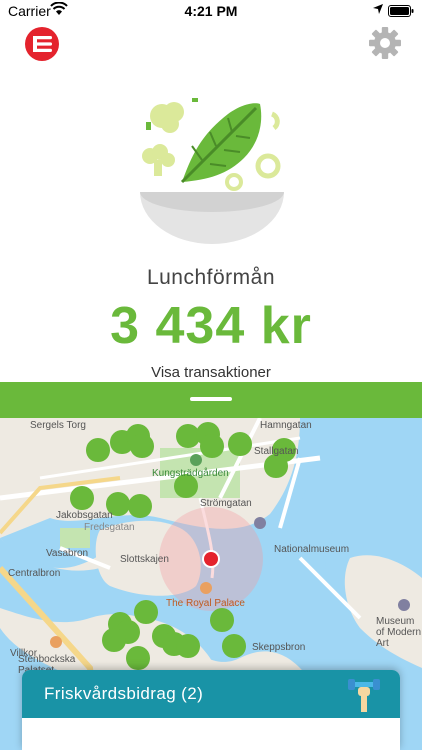 Image resolution: width=422 pixels, height=750 pixels. I want to click on drag-handle, so click(211, 399).